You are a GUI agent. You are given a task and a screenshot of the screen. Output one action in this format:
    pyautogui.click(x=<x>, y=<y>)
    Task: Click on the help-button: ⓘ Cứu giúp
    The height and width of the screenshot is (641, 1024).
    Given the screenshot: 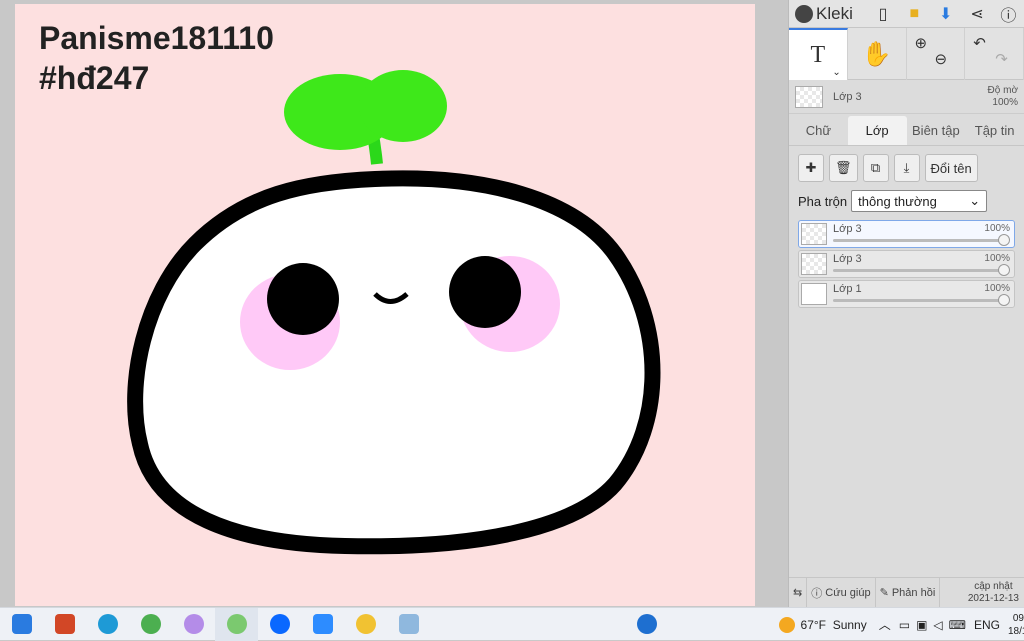 What is the action you would take?
    pyautogui.click(x=841, y=592)
    